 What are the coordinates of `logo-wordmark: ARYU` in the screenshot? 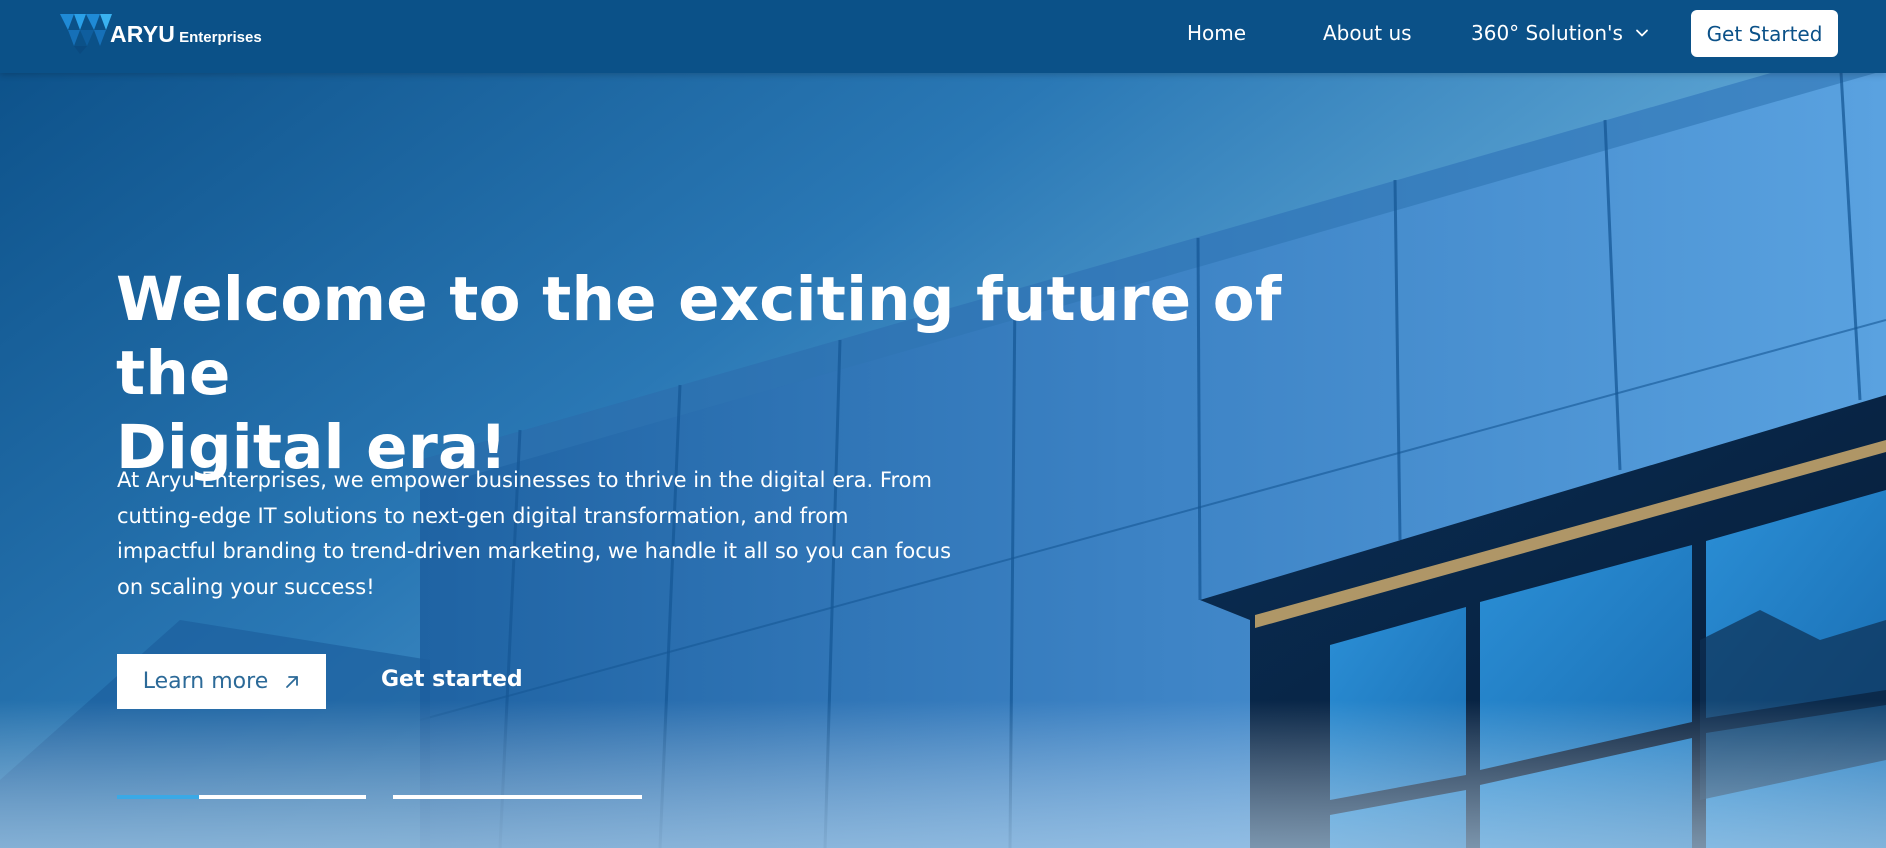 It's located at (143, 33).